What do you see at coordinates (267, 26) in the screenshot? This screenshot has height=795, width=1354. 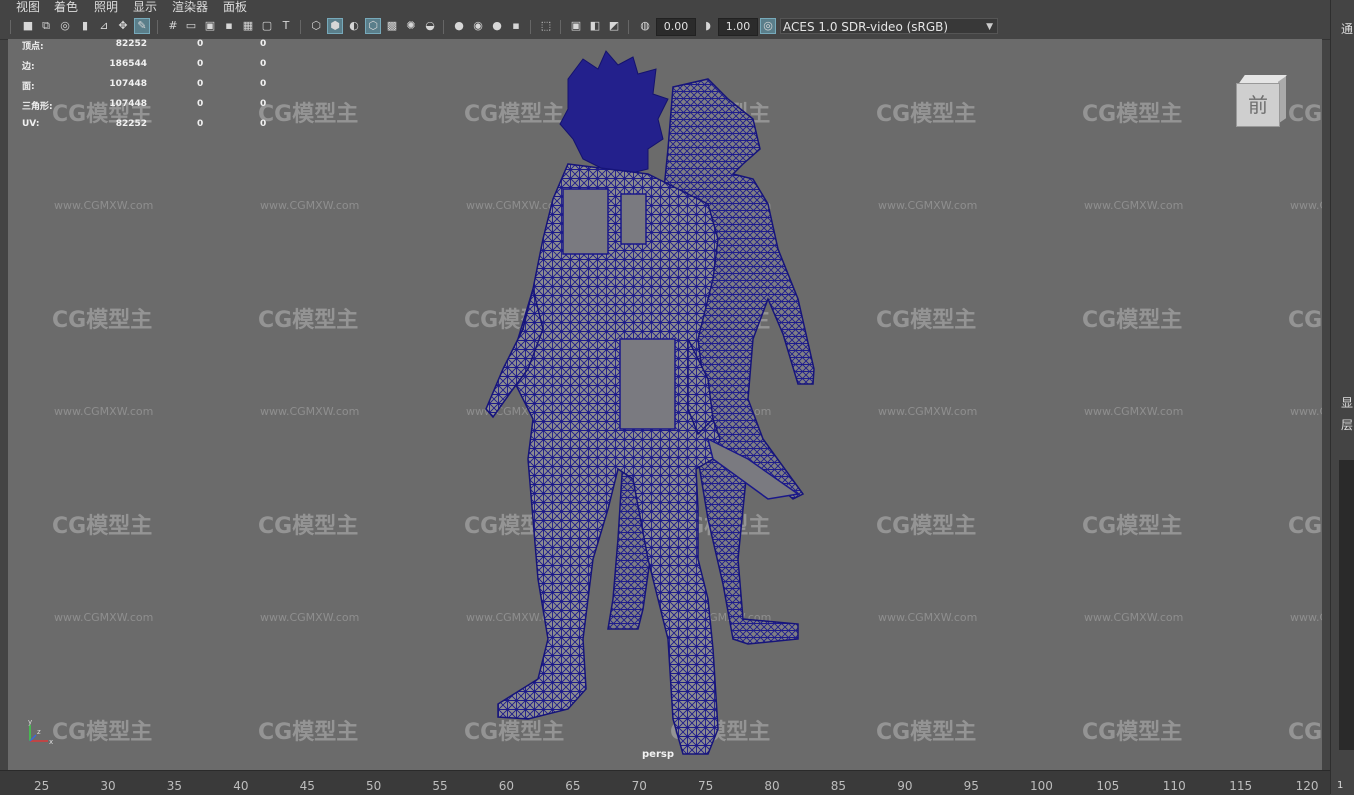 I see `safe-action-icon: ▢` at bounding box center [267, 26].